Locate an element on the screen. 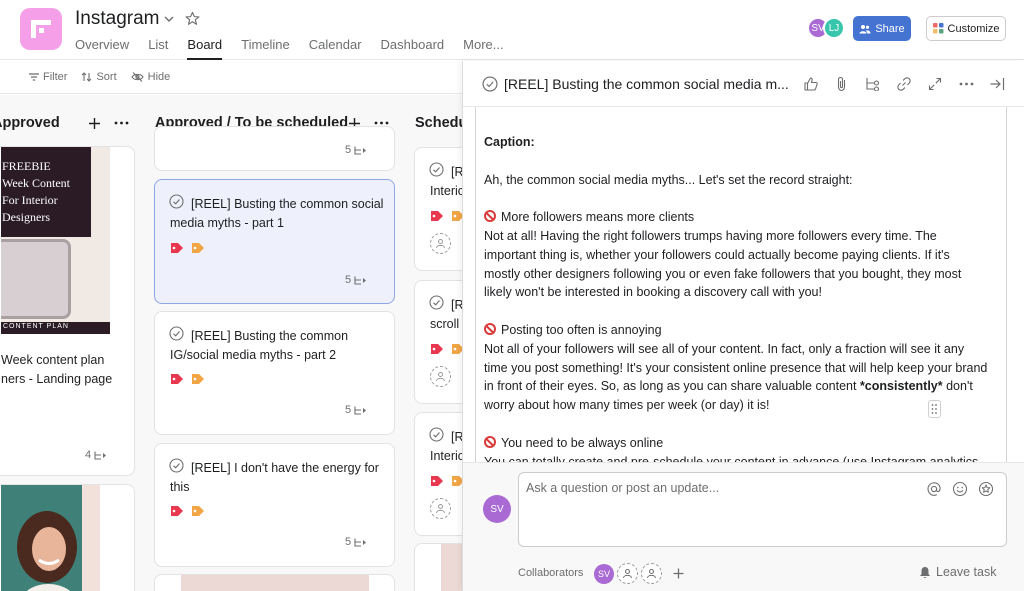 This screenshot has width=1024, height=591. column-title: Approved is located at coordinates (30, 123).